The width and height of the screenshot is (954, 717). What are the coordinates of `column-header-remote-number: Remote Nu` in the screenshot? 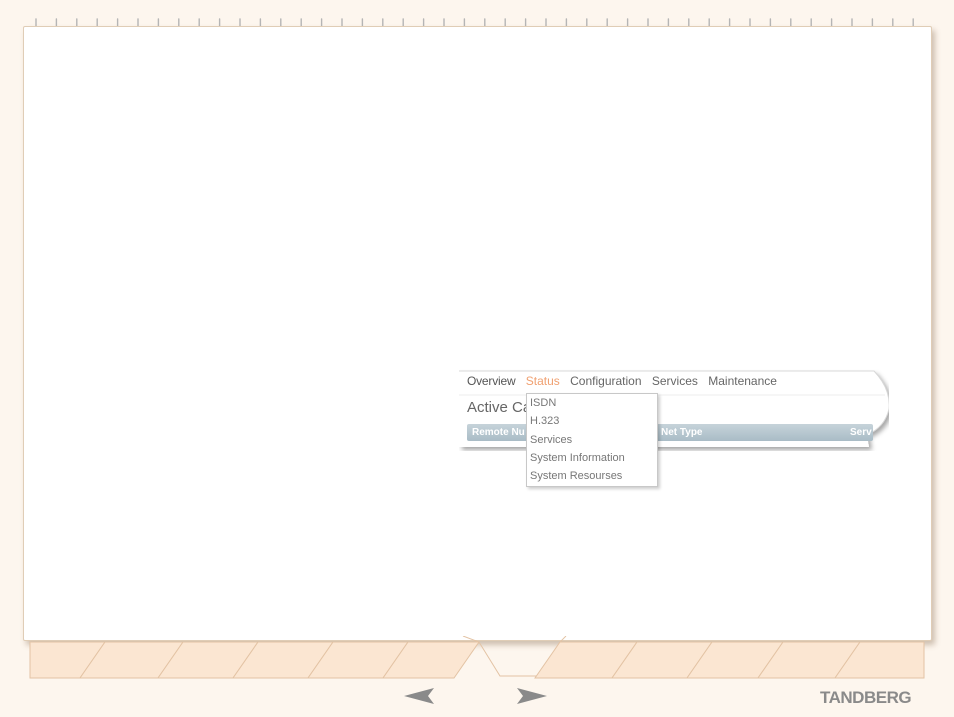 It's located at (498, 432).